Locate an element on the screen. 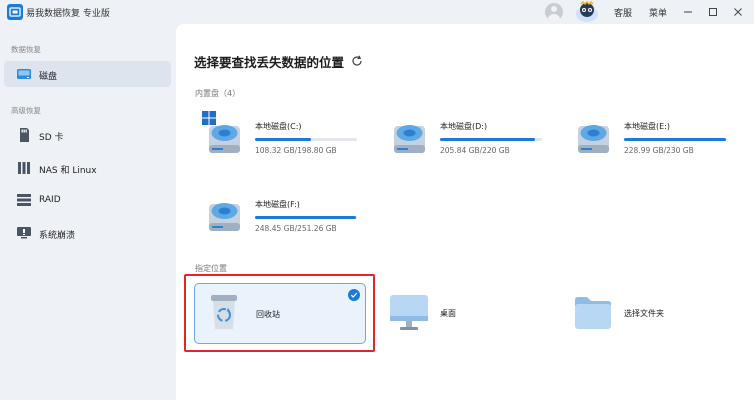  location-name: 选择文件夹 is located at coordinates (644, 313).